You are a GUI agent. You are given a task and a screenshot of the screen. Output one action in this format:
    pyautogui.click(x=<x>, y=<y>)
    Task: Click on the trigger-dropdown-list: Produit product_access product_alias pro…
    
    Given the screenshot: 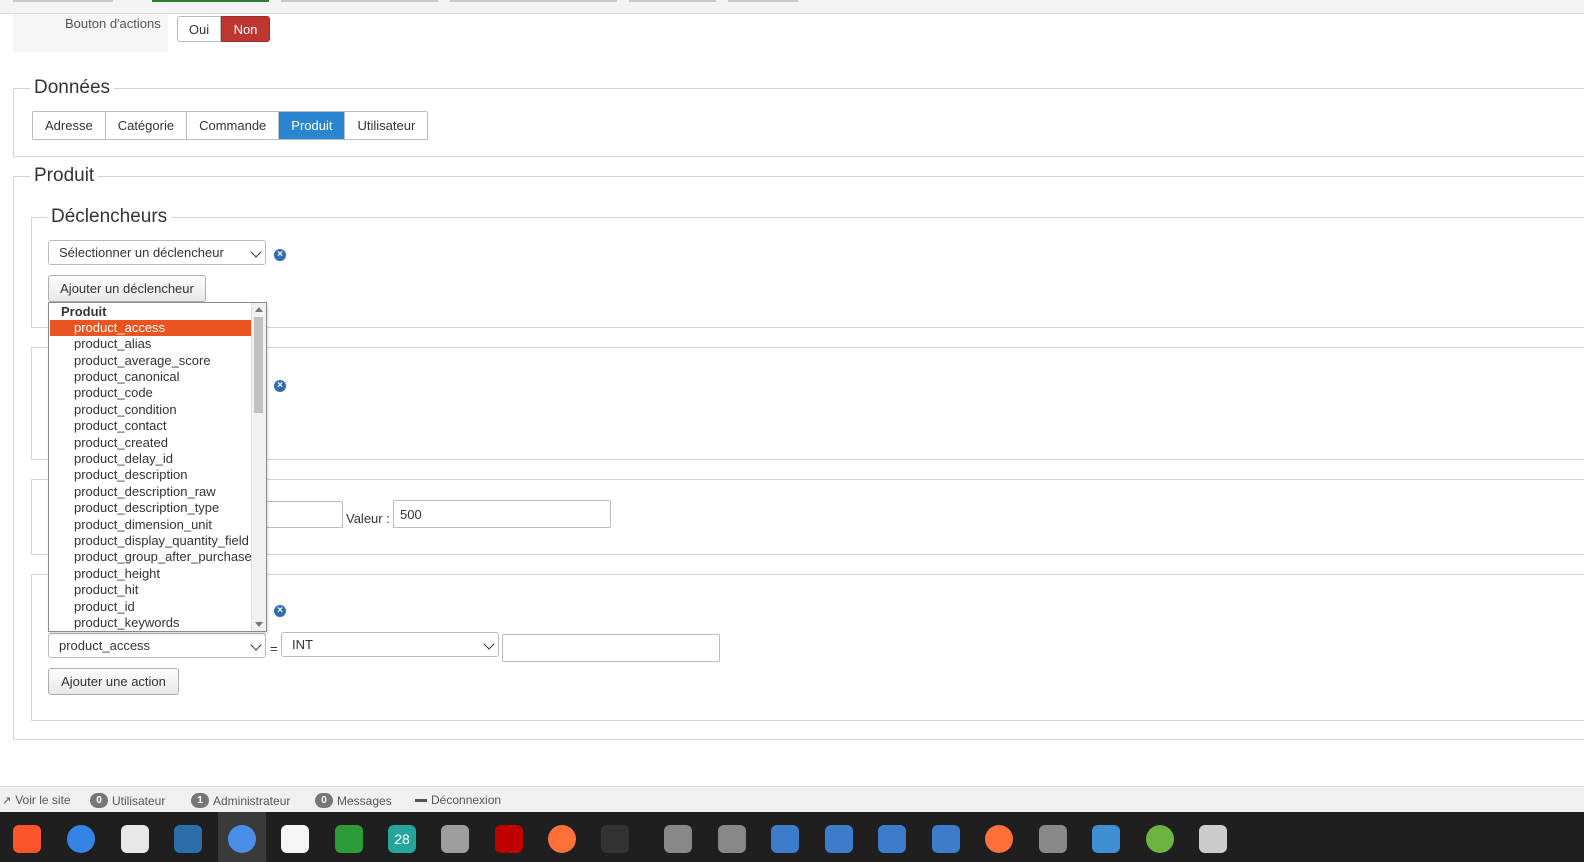 What is the action you would take?
    pyautogui.click(x=157, y=467)
    